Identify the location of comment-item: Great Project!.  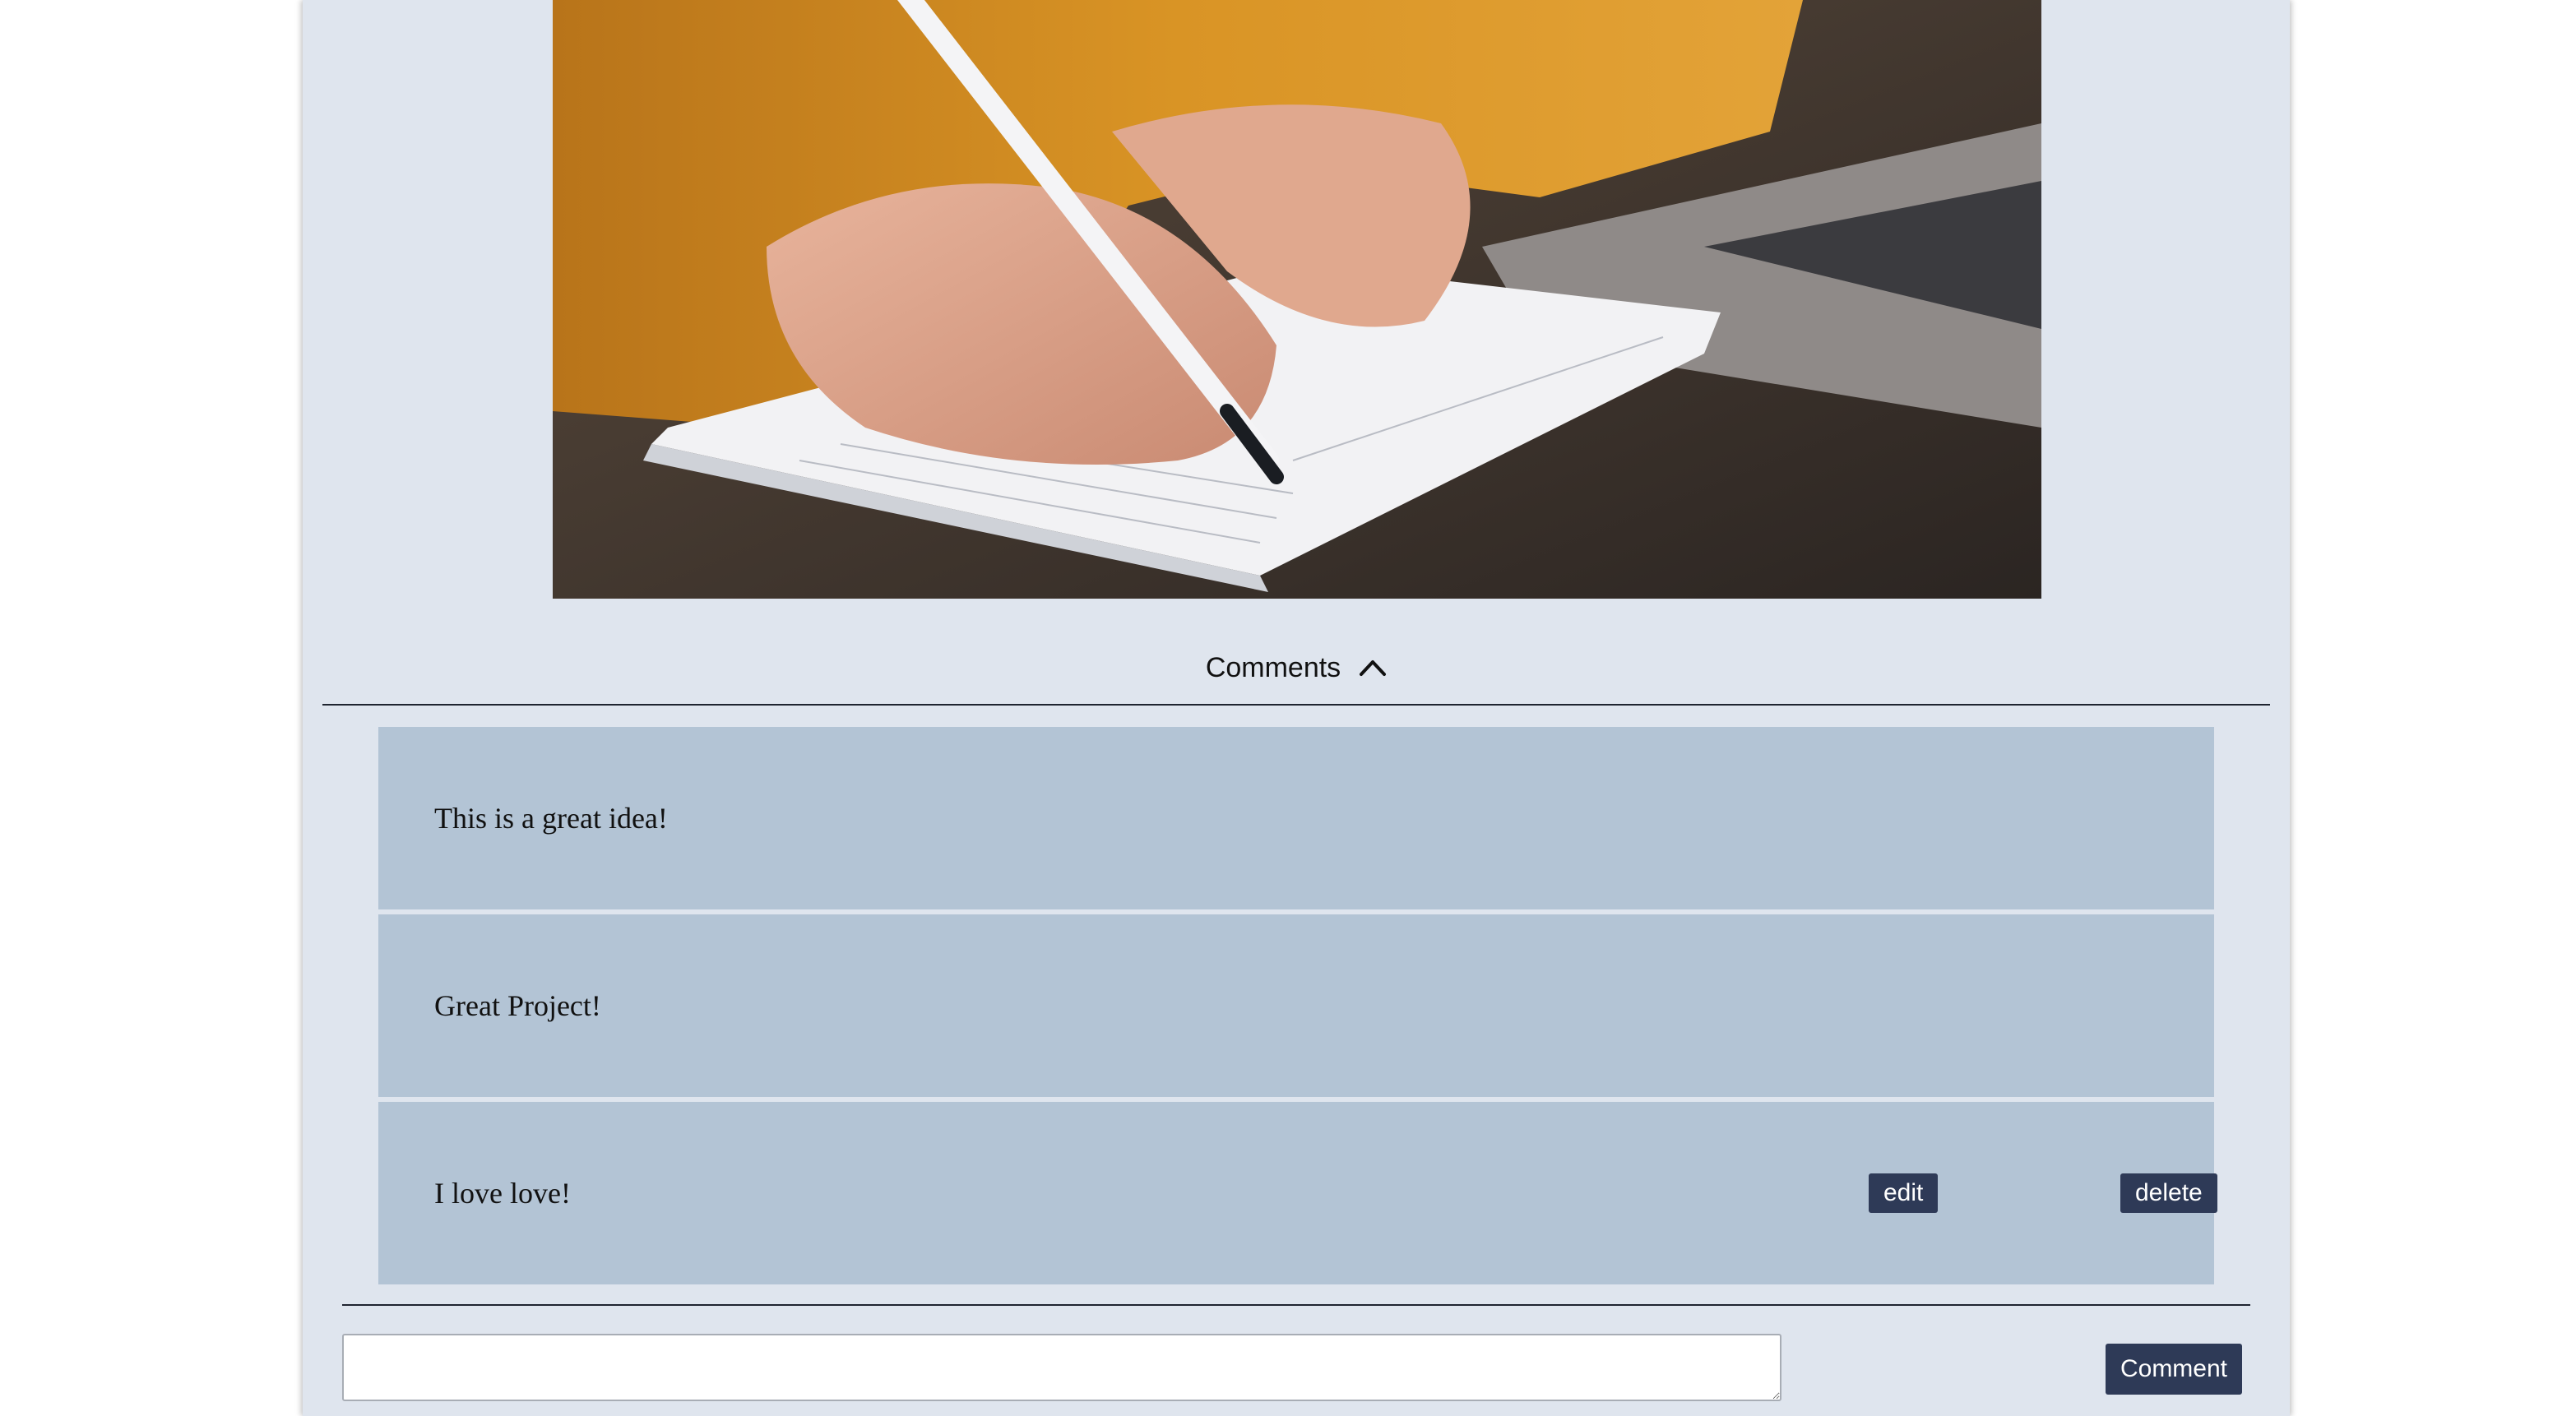
(1296, 1006).